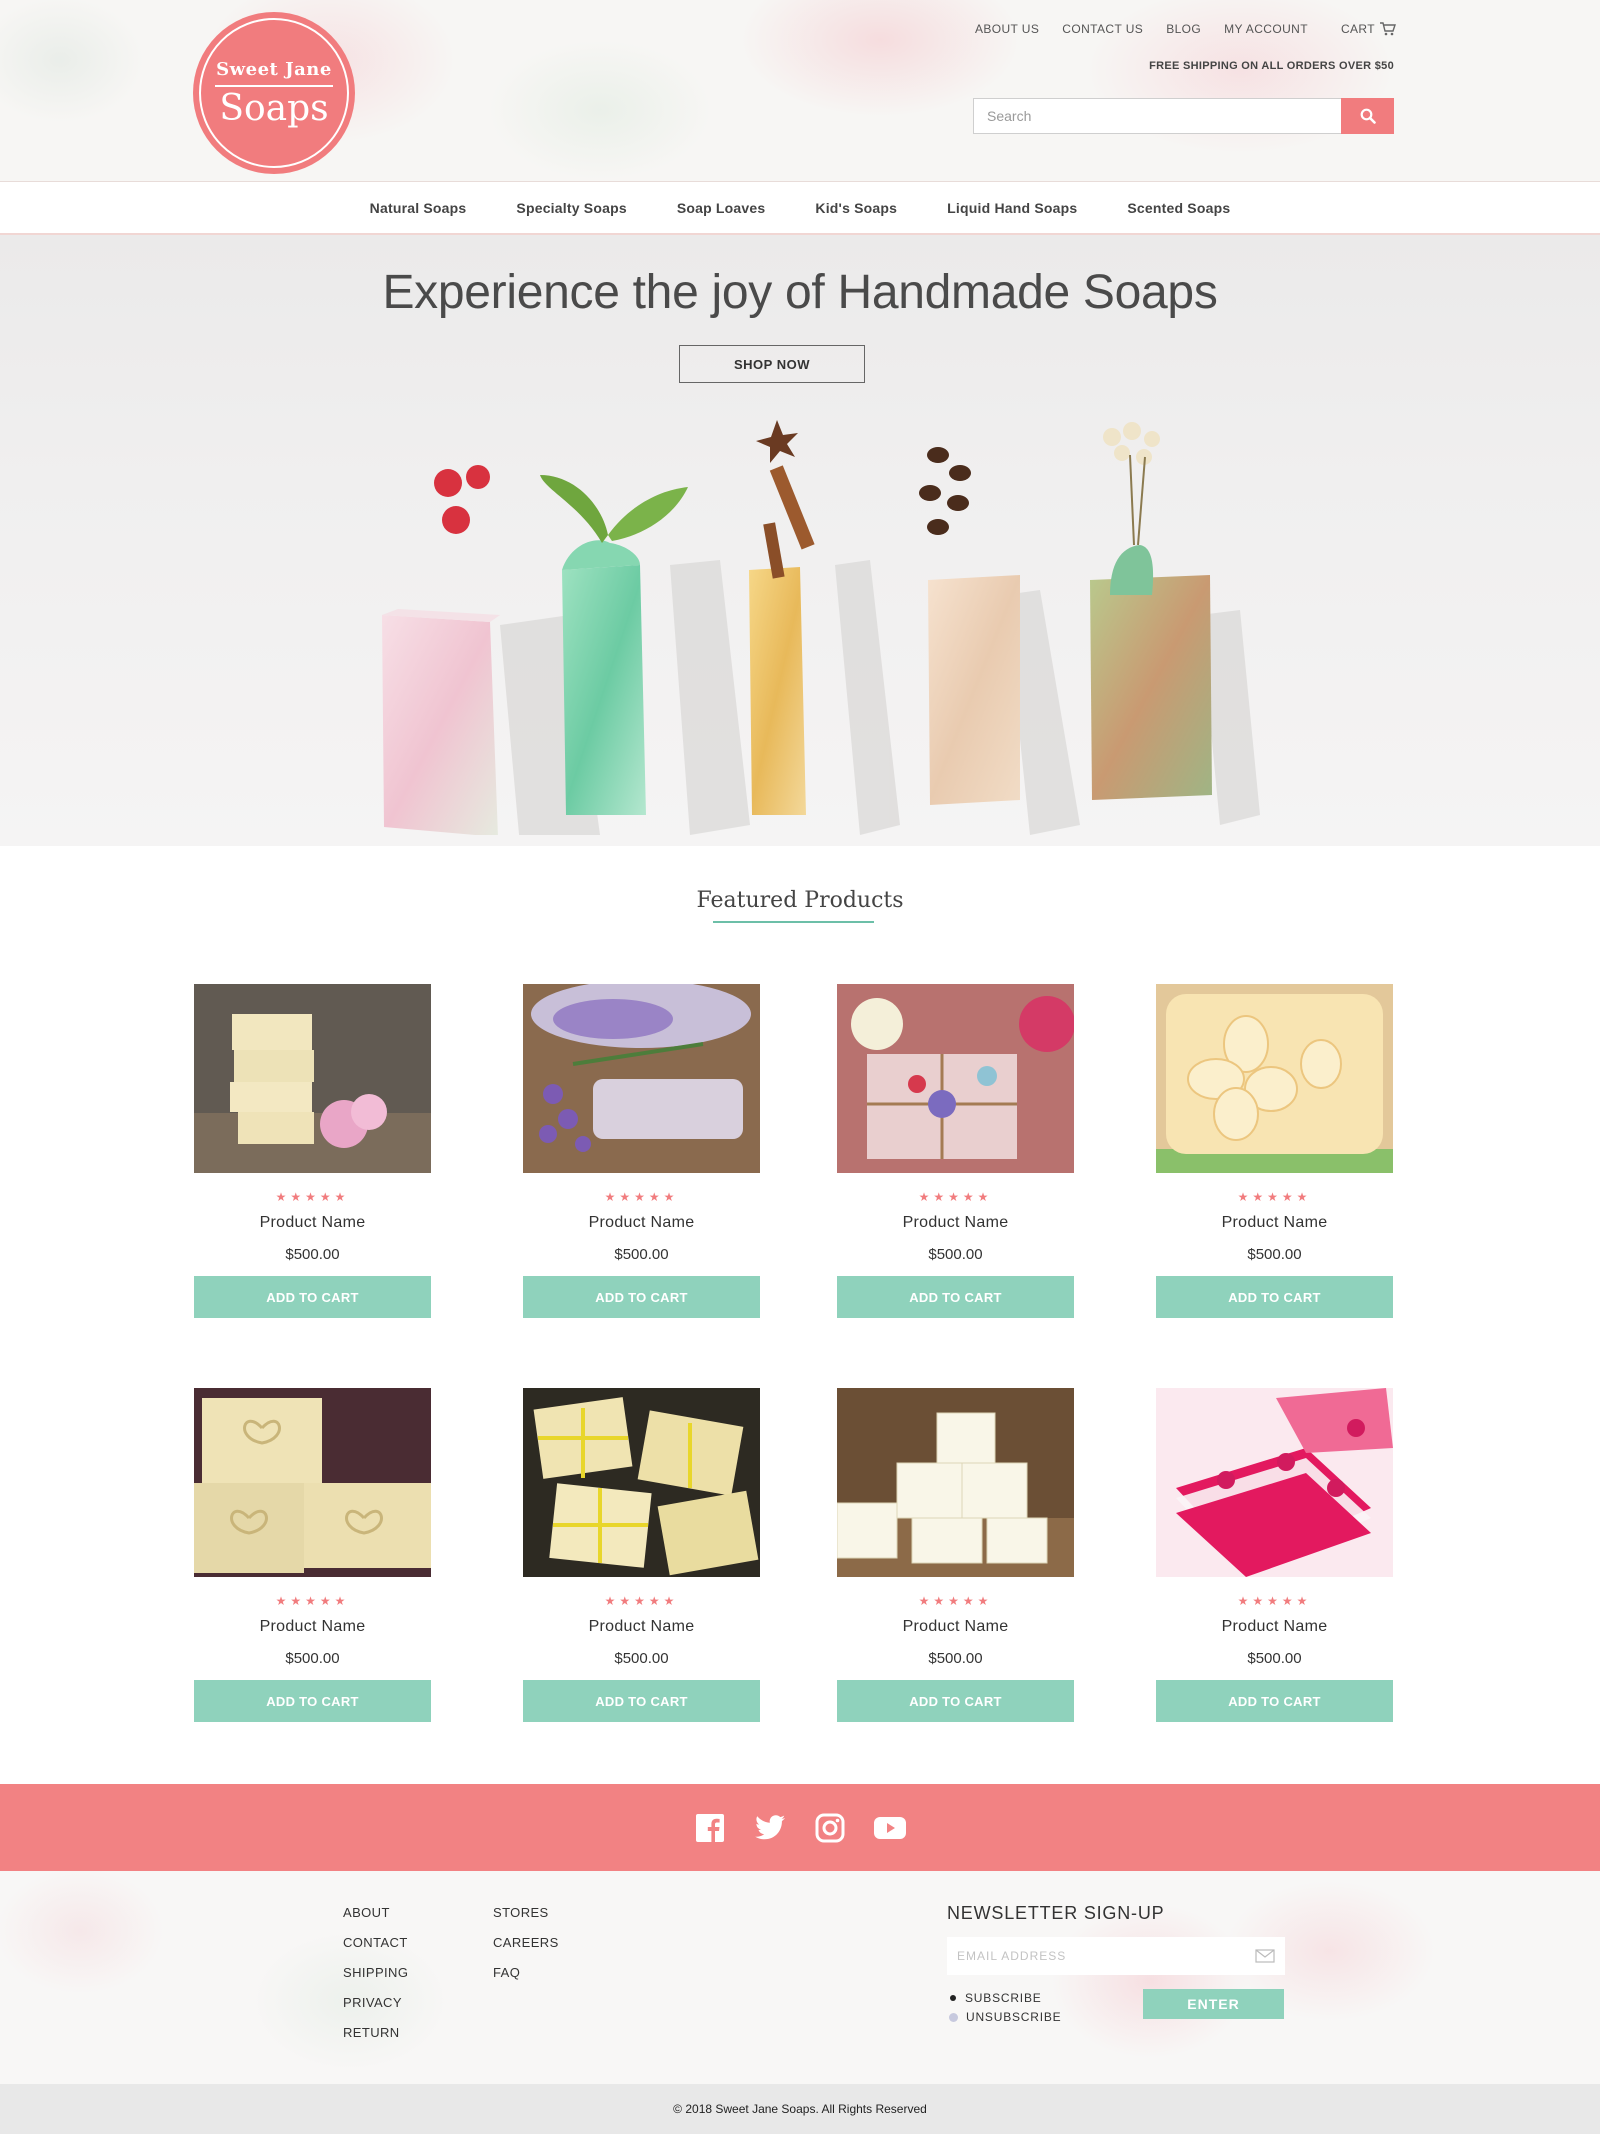 This screenshot has width=1600, height=2134. What do you see at coordinates (1266, 29) in the screenshot?
I see `nav-my-account: MY ACCOUNT` at bounding box center [1266, 29].